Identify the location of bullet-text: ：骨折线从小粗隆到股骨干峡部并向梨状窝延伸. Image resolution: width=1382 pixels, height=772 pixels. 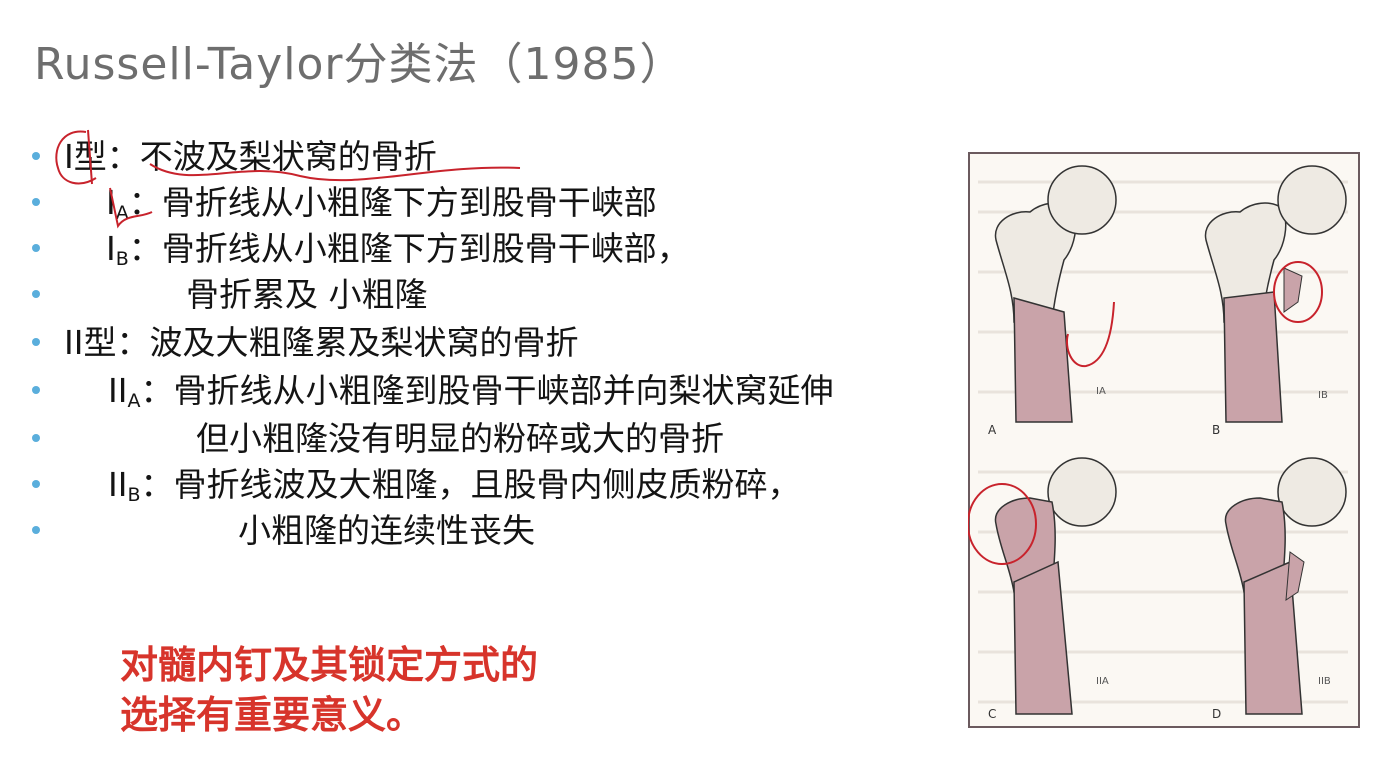
(487, 390).